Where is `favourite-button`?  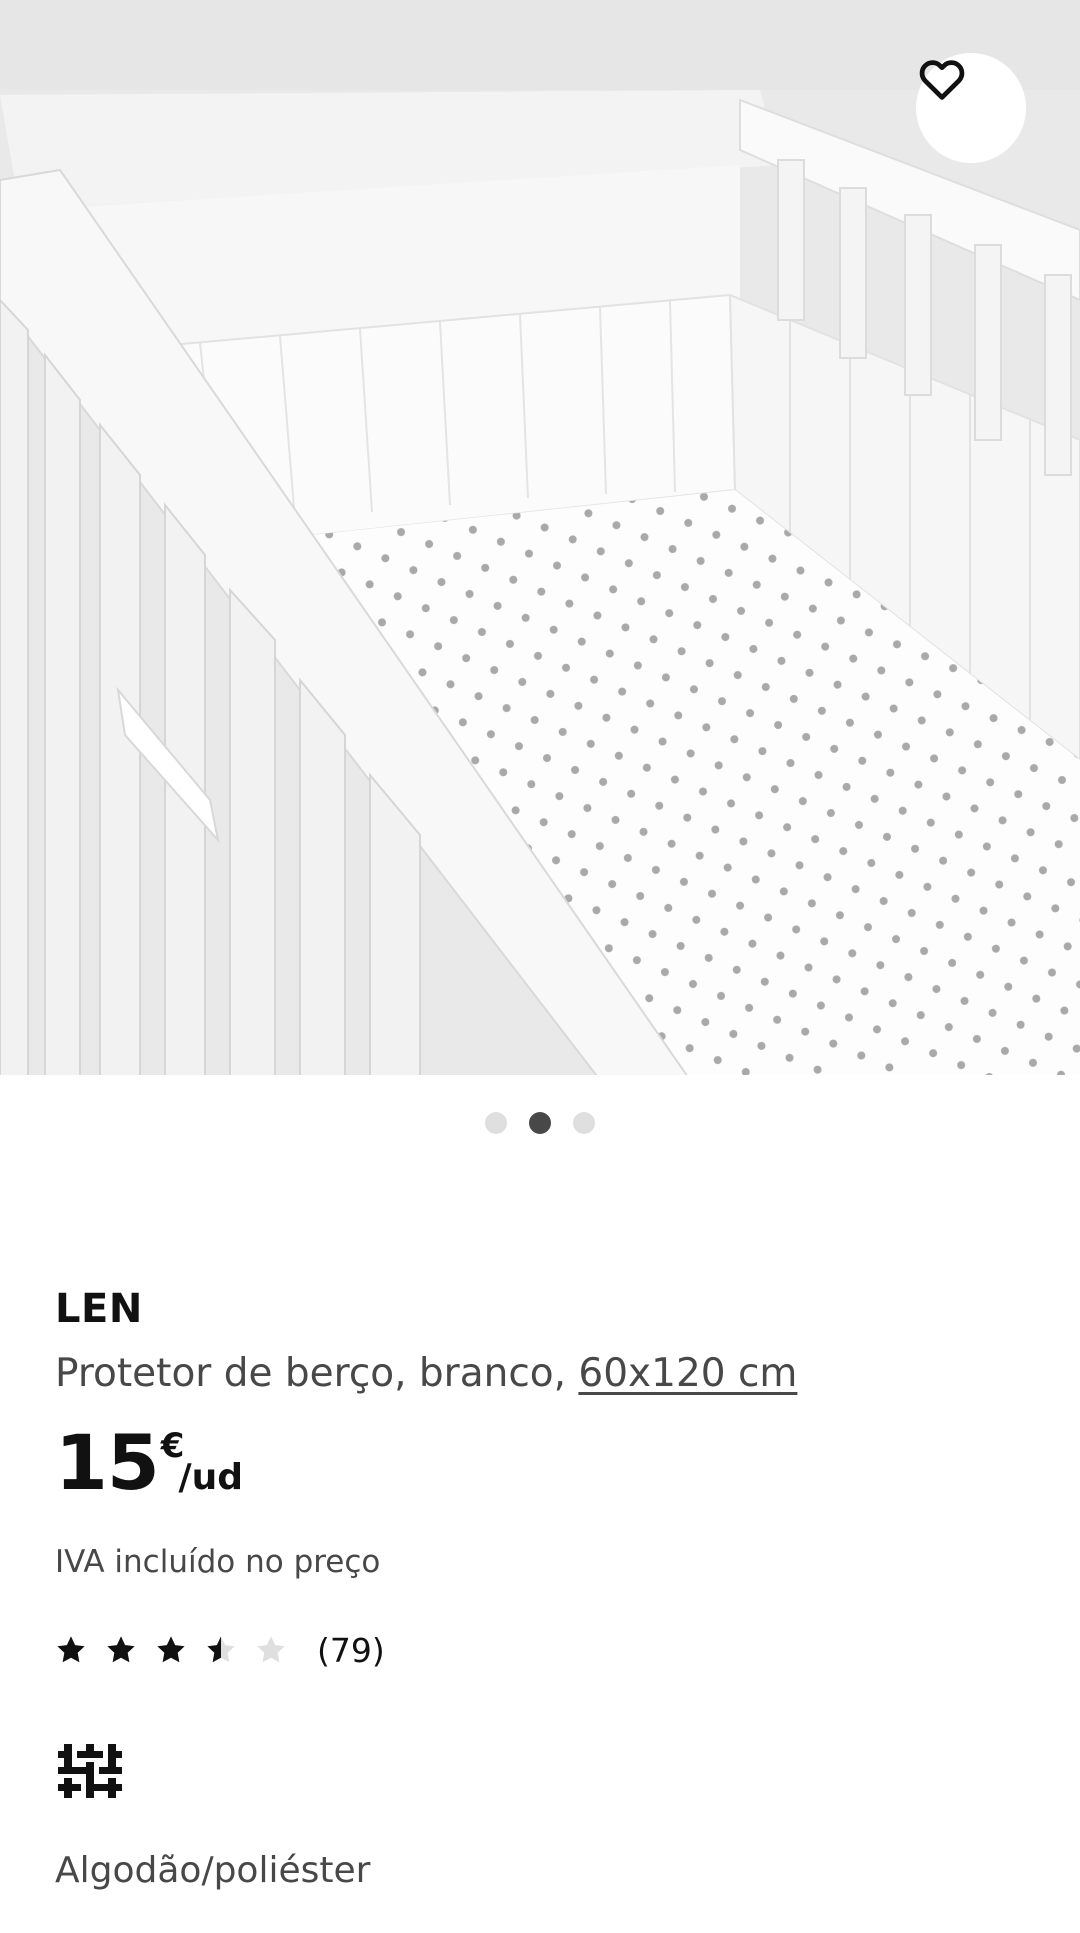 favourite-button is located at coordinates (971, 108).